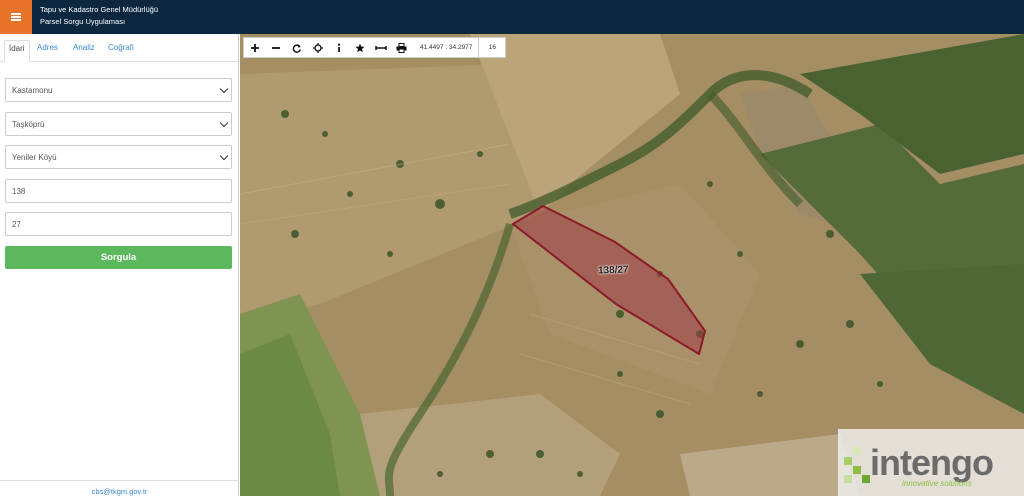 The width and height of the screenshot is (1024, 496). Describe the element at coordinates (338, 47) in the screenshot. I see `info-icon` at that location.